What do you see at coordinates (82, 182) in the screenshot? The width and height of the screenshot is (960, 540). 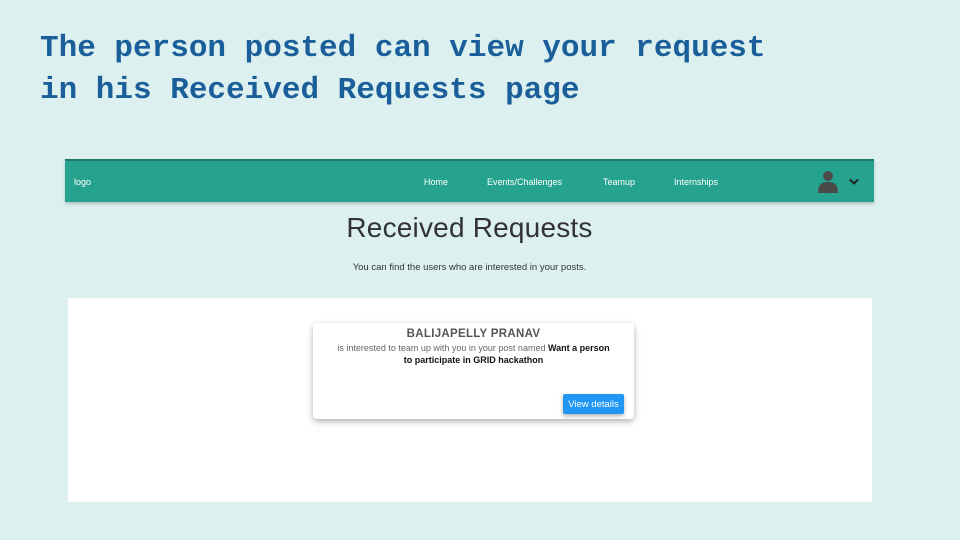 I see `logo-link: logo` at bounding box center [82, 182].